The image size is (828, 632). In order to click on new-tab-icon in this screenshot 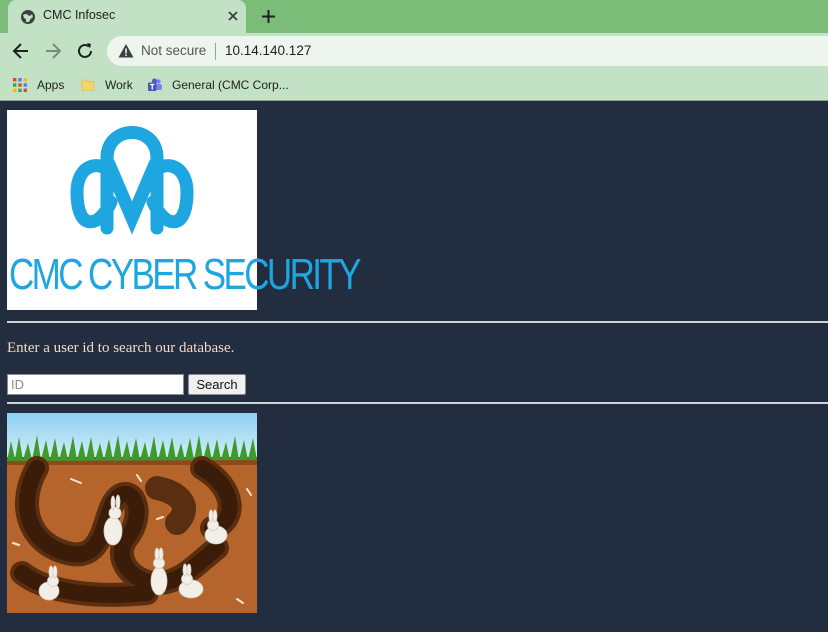, I will do `click(268, 16)`.